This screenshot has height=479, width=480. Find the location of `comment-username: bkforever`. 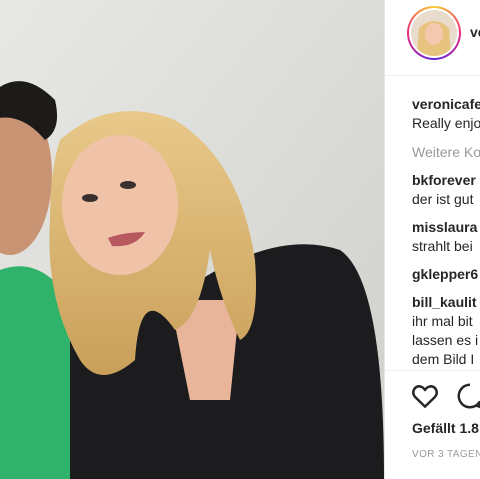

comment-username: bkforever is located at coordinates (444, 180).